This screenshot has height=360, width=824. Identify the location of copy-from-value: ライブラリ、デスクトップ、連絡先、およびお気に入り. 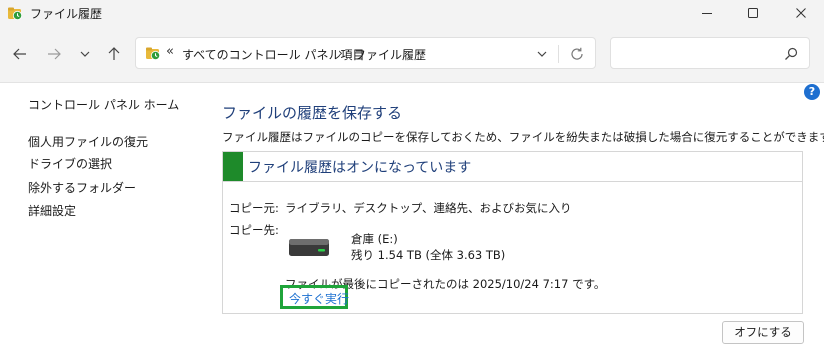
(428, 208).